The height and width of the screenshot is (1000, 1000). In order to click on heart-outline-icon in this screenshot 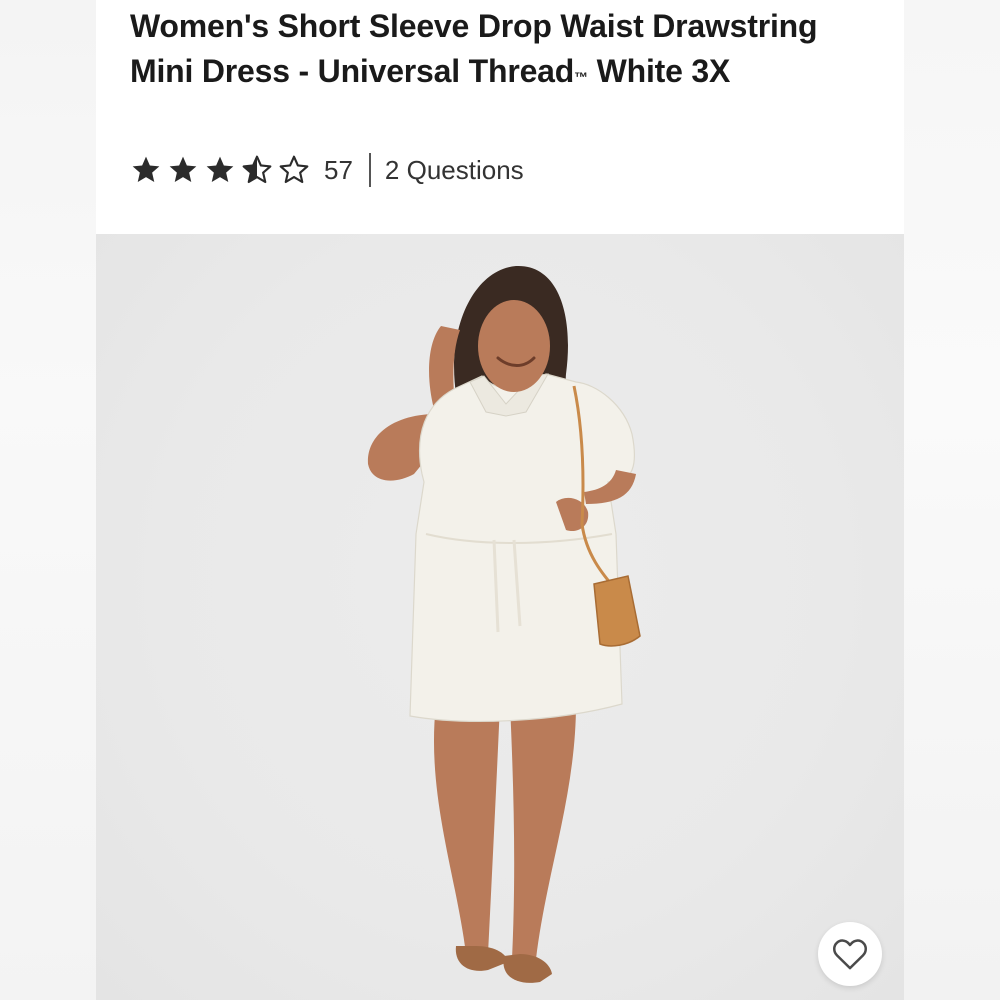, I will do `click(850, 954)`.